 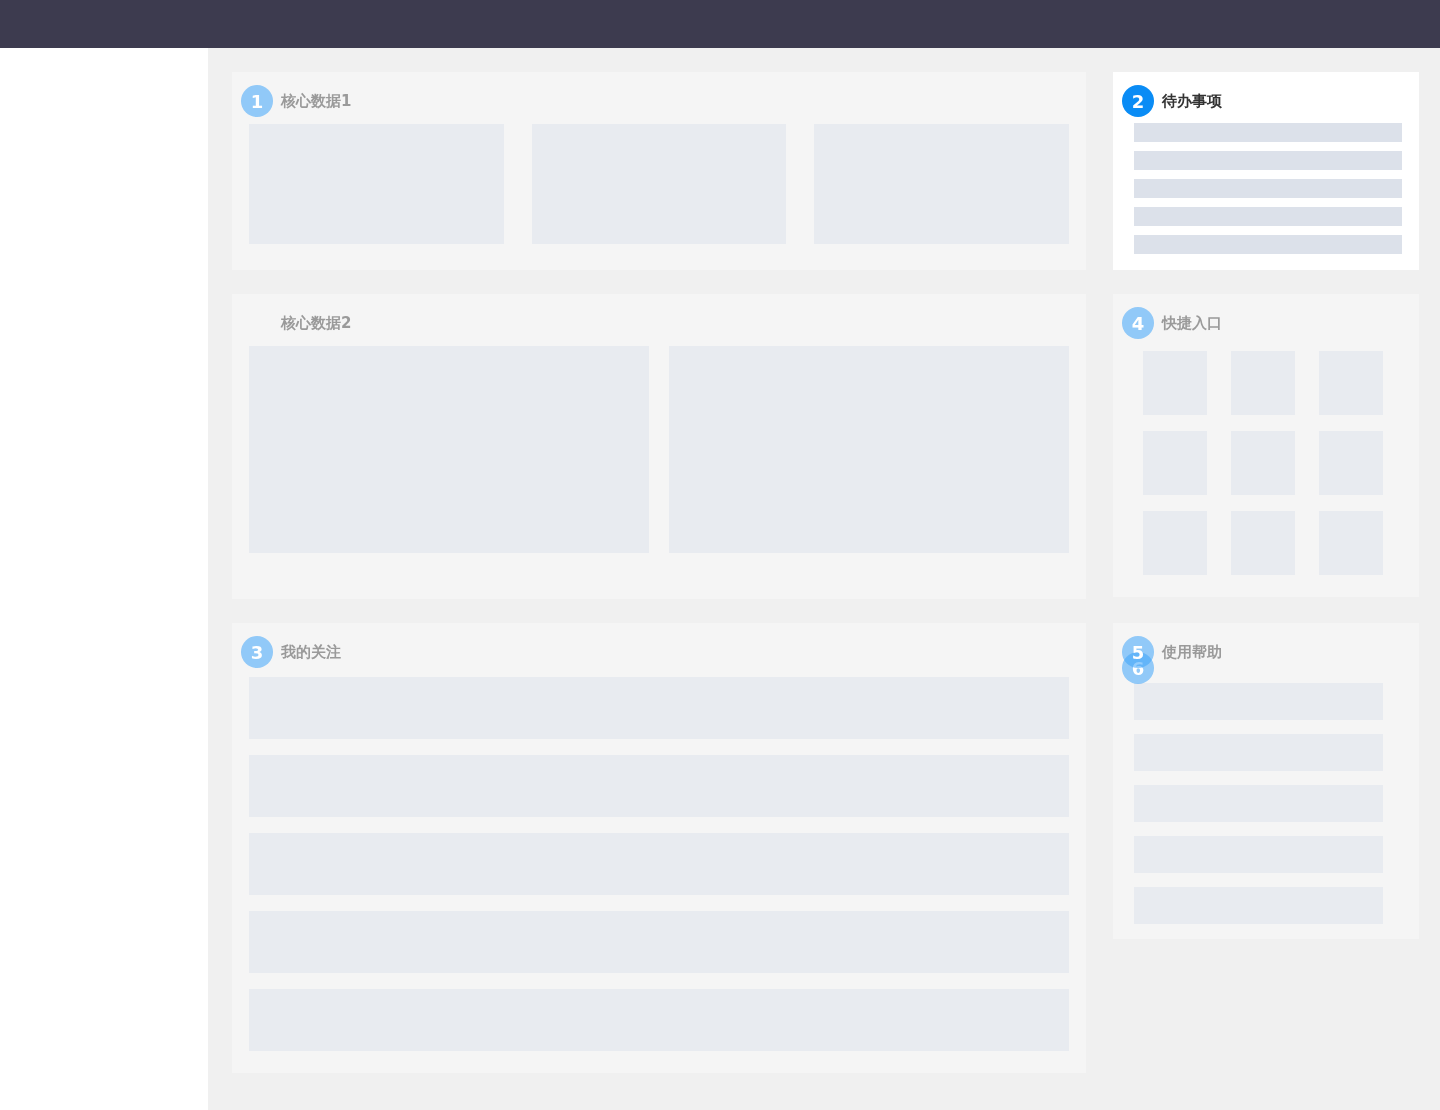 I want to click on panel-title: 待办事项, so click(x=1192, y=101).